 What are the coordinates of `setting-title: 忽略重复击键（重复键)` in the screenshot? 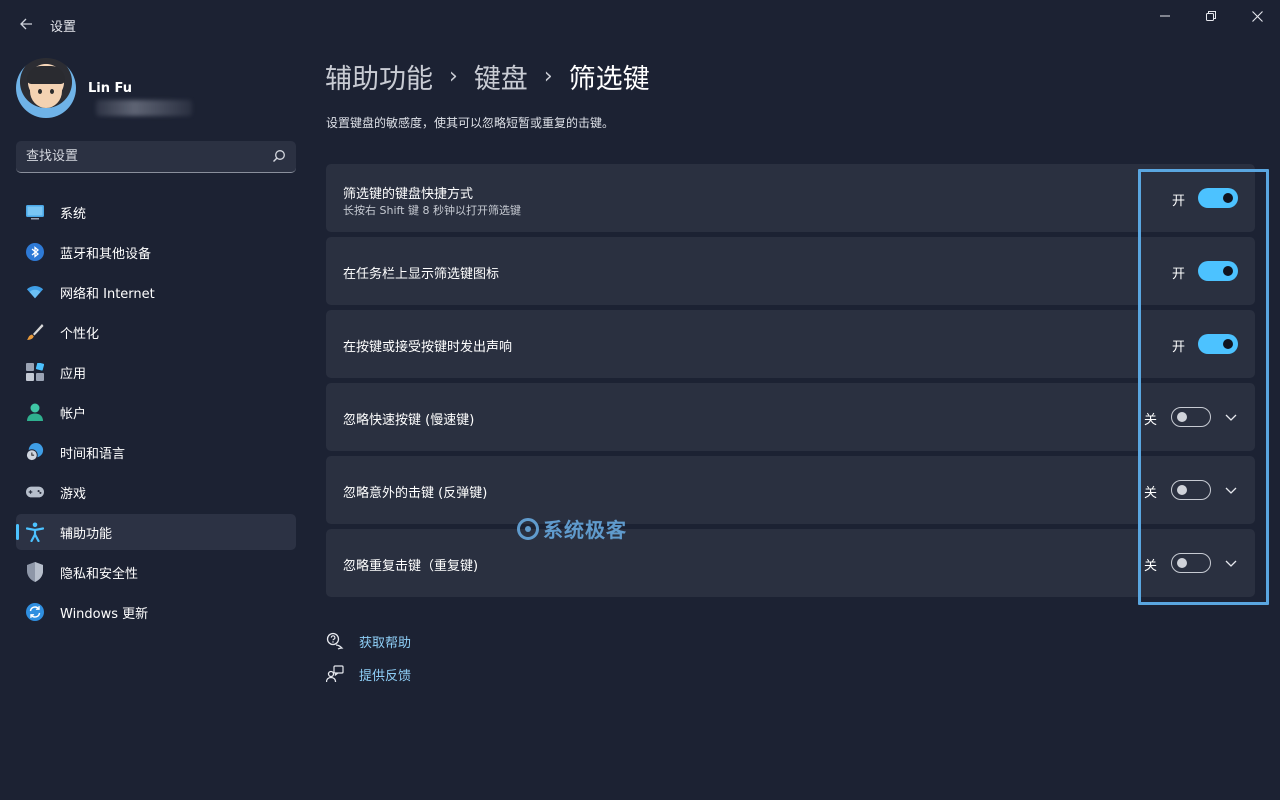 It's located at (411, 566).